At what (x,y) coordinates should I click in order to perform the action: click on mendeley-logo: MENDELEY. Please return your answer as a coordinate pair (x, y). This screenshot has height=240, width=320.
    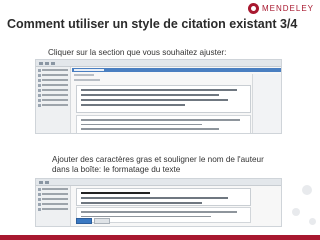
    Looking at the image, I should click on (280, 8).